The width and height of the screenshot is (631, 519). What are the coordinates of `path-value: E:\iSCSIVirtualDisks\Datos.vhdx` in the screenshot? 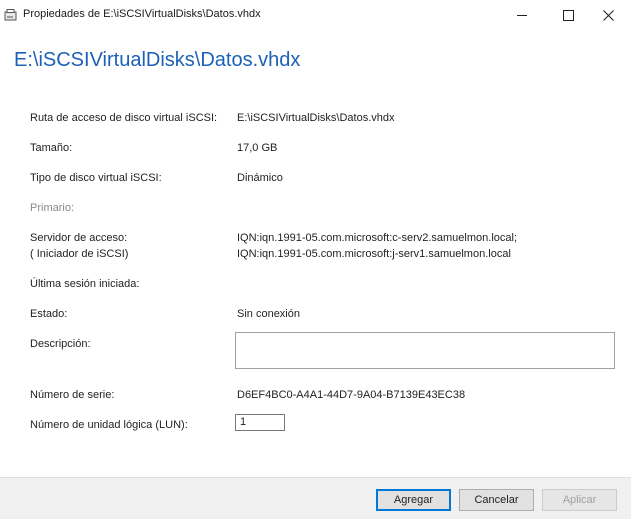 It's located at (316, 118).